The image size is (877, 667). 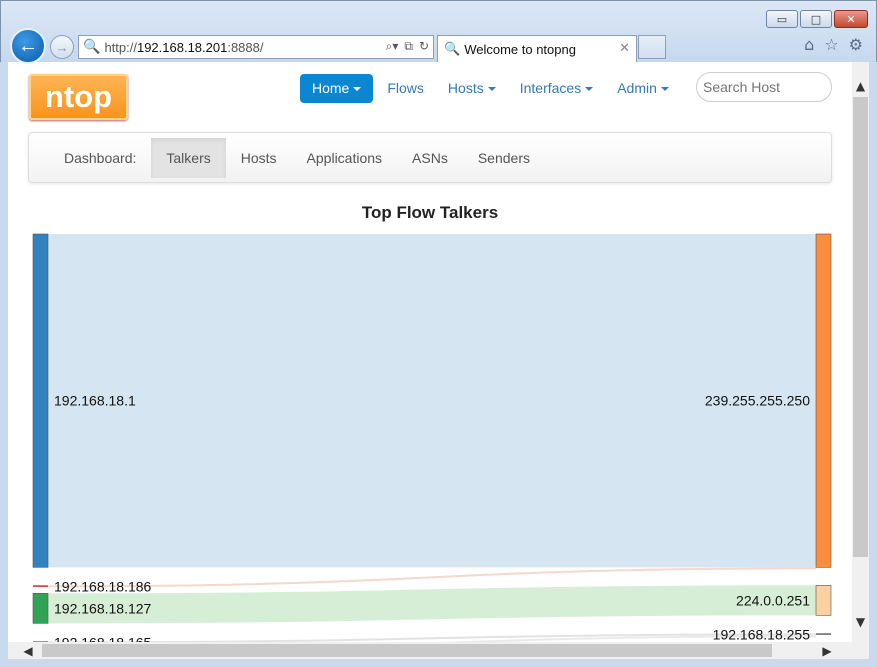 I want to click on close-window-button: ✕, so click(x=851, y=19).